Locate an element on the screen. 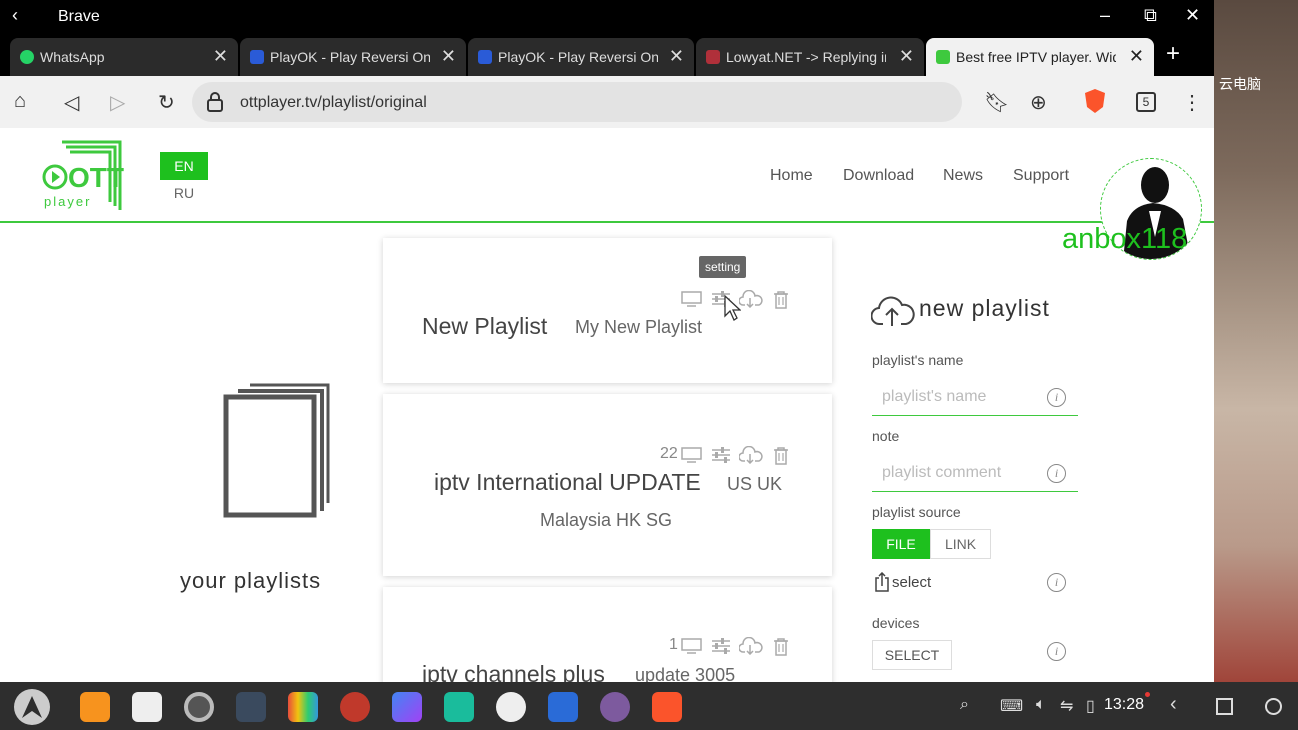 This screenshot has width=1298, height=730. playlist-card: 1 iptv channels plus update 3005 is located at coordinates (607, 634).